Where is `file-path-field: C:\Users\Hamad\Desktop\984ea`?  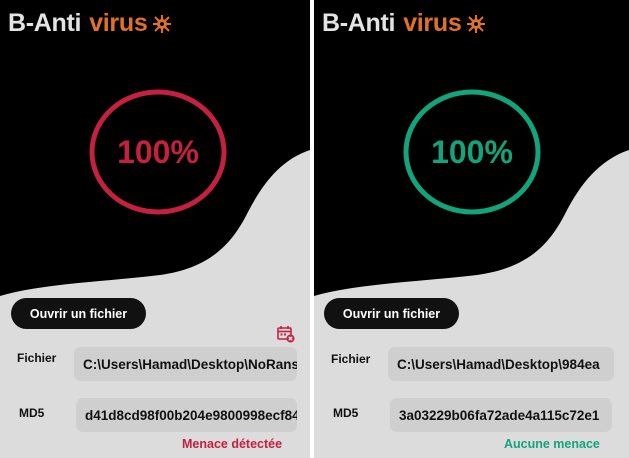 file-path-field: C:\Users\Hamad\Desktop\984ea is located at coordinates (501, 364).